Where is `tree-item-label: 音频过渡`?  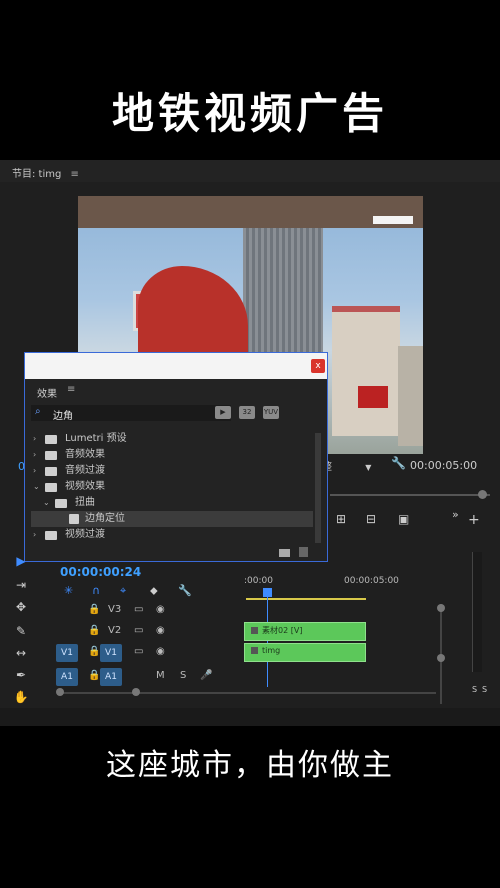
tree-item-label: 音频过渡 is located at coordinates (85, 470).